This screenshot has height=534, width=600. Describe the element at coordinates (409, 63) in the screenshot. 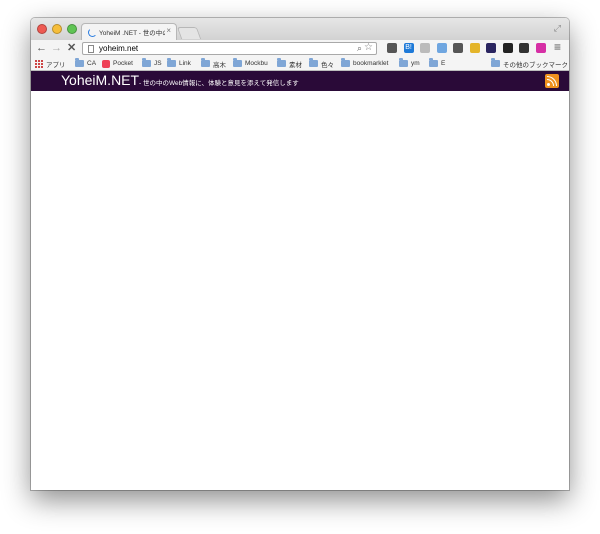

I see `bookmark-ym: ym` at that location.